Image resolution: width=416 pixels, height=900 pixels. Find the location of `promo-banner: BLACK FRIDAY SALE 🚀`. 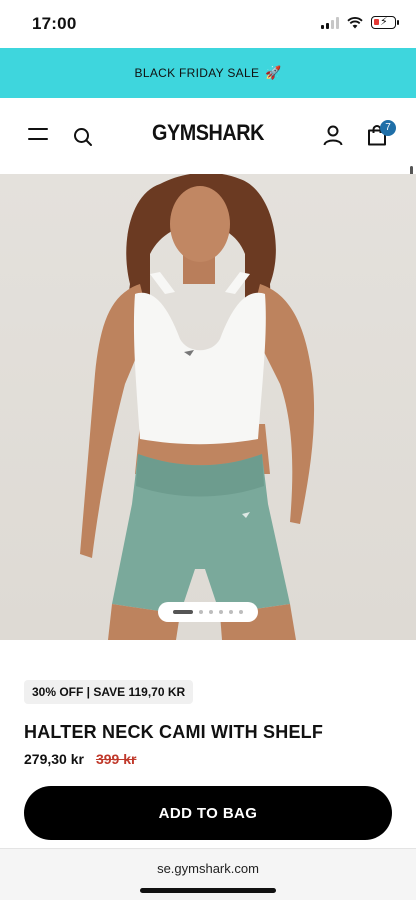

promo-banner: BLACK FRIDAY SALE 🚀 is located at coordinates (208, 73).